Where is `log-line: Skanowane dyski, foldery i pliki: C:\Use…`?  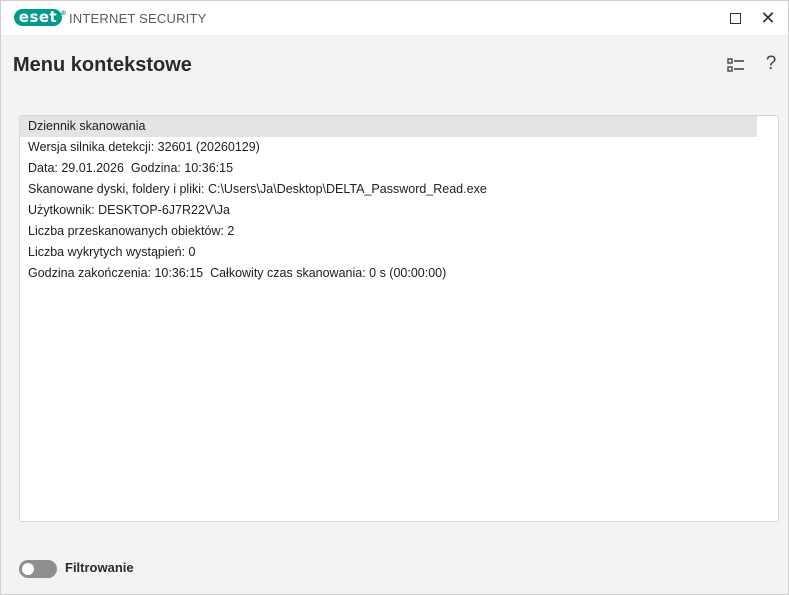 log-line: Skanowane dyski, foldery i pliki: C:\Use… is located at coordinates (399, 189).